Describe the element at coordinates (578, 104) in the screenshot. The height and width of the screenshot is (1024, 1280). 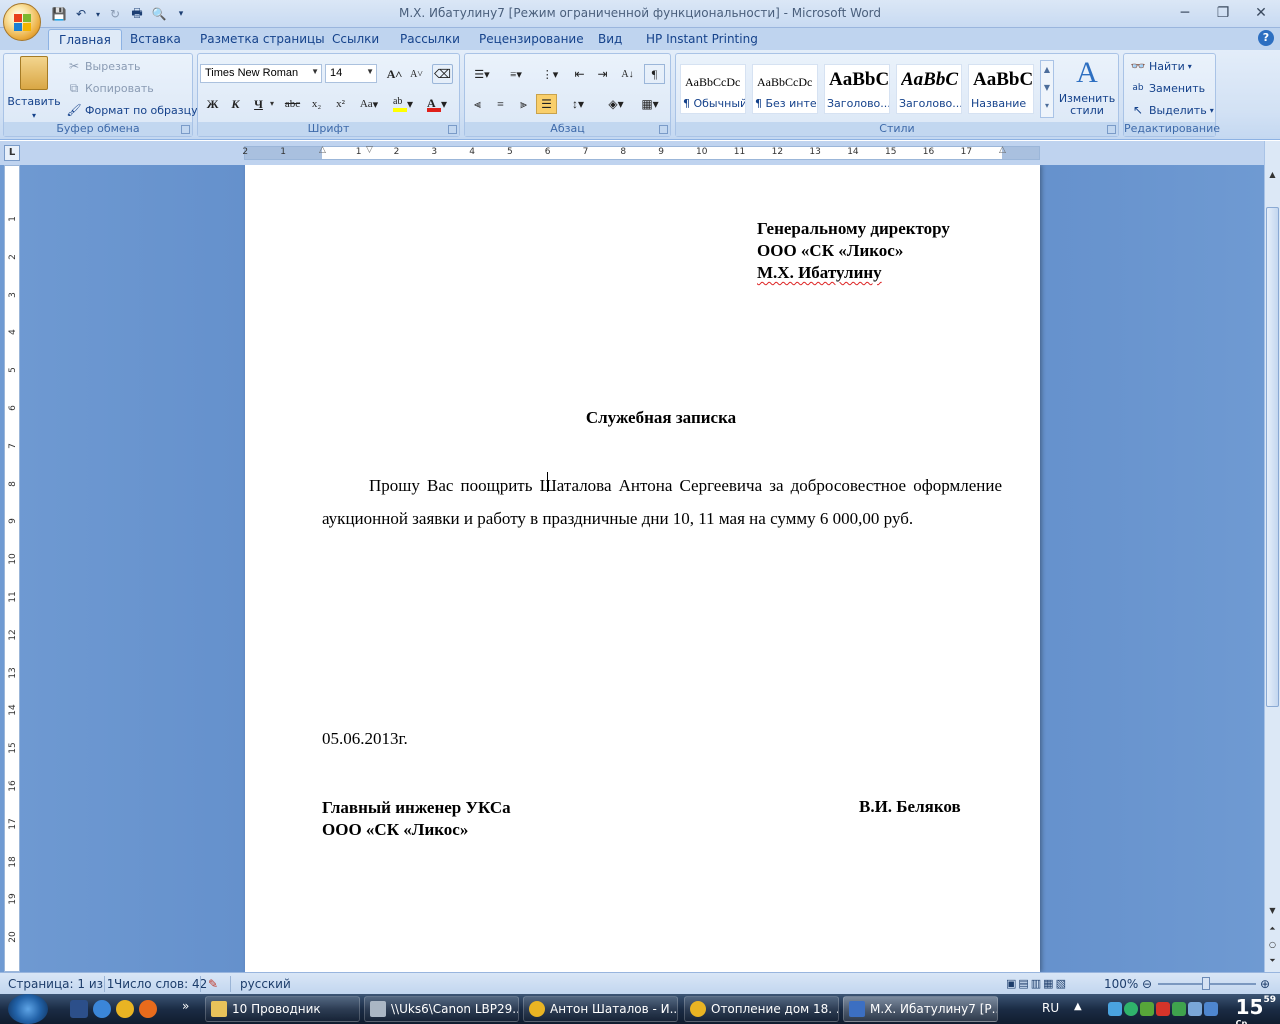
I see `line-spacing-icon: ↕▾` at that location.